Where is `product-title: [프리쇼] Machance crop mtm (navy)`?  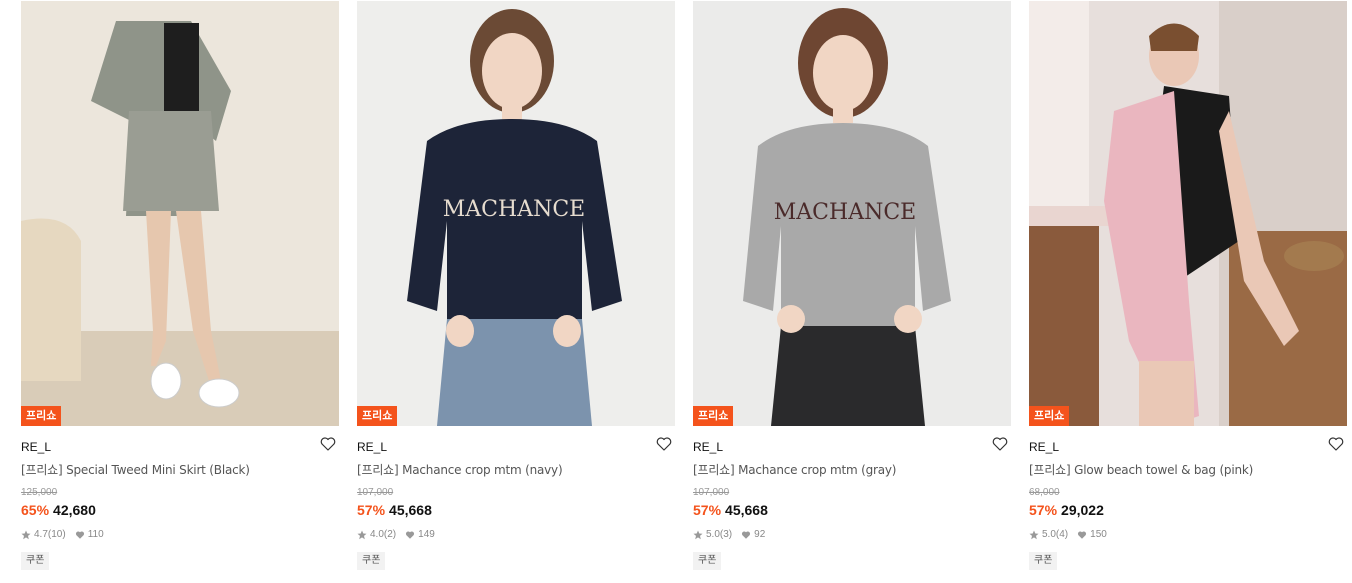 product-title: [프리쇼] Machance crop mtm (navy) is located at coordinates (516, 470).